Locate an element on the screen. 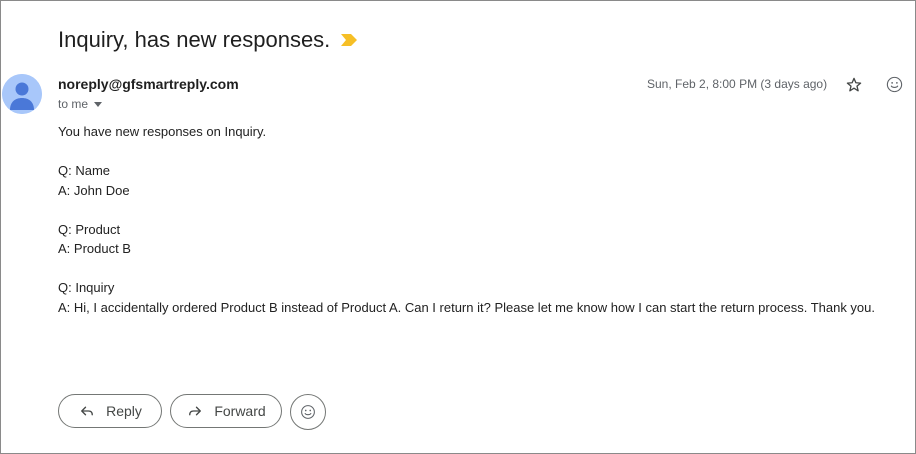  body-line: A: Product B is located at coordinates (94, 248).